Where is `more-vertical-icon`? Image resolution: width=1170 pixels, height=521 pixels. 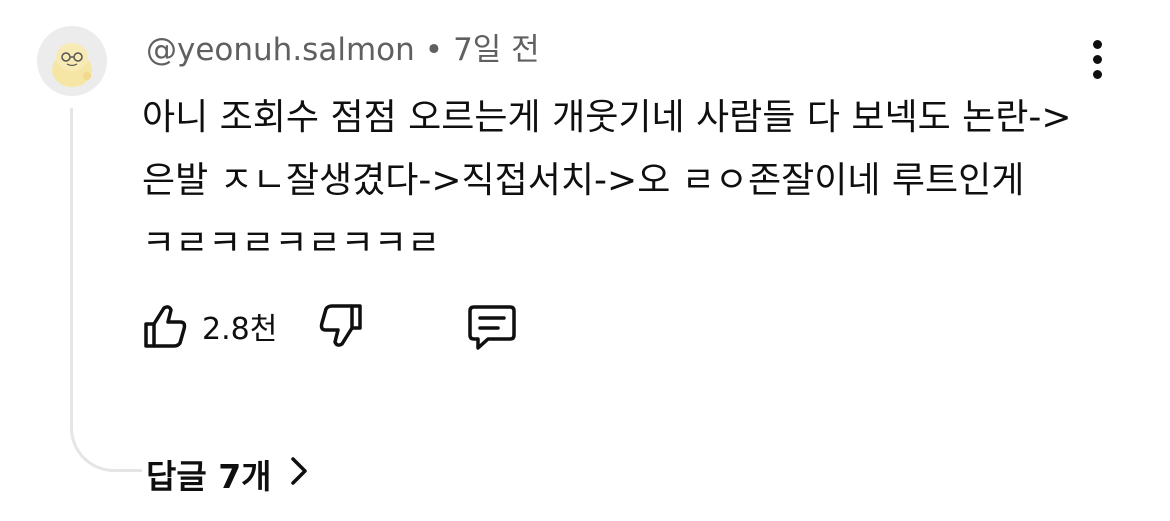
more-vertical-icon is located at coordinates (1097, 59).